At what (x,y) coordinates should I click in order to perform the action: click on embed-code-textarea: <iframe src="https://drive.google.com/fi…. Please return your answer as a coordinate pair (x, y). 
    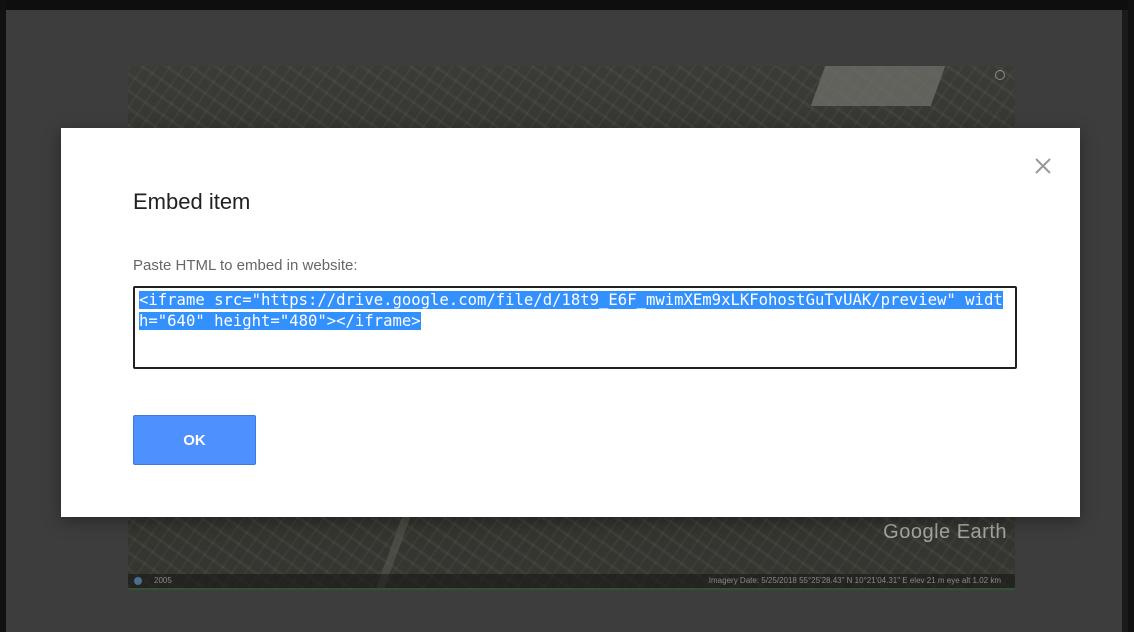
    Looking at the image, I should click on (575, 327).